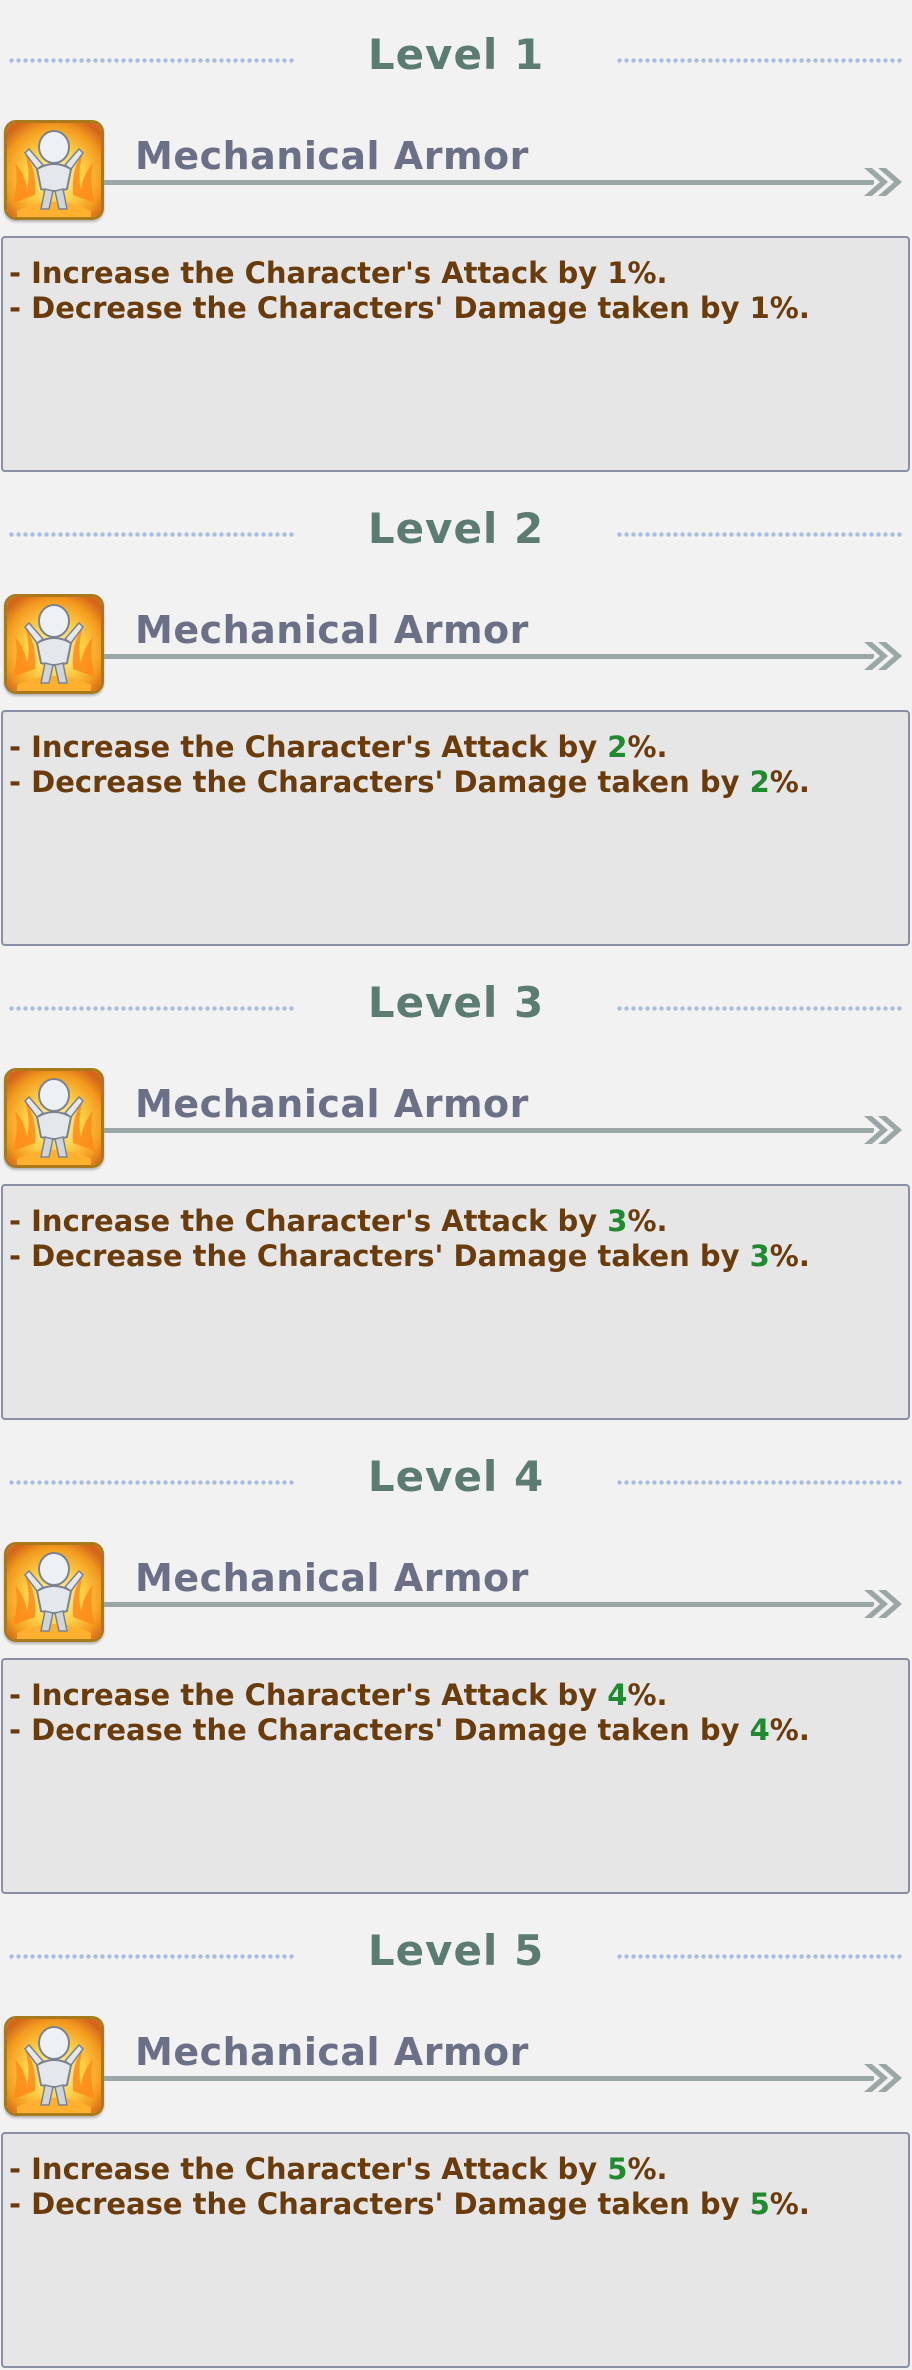 Image resolution: width=912 pixels, height=2370 pixels. What do you see at coordinates (759, 782) in the screenshot?
I see `damage-effect-value: 2` at bounding box center [759, 782].